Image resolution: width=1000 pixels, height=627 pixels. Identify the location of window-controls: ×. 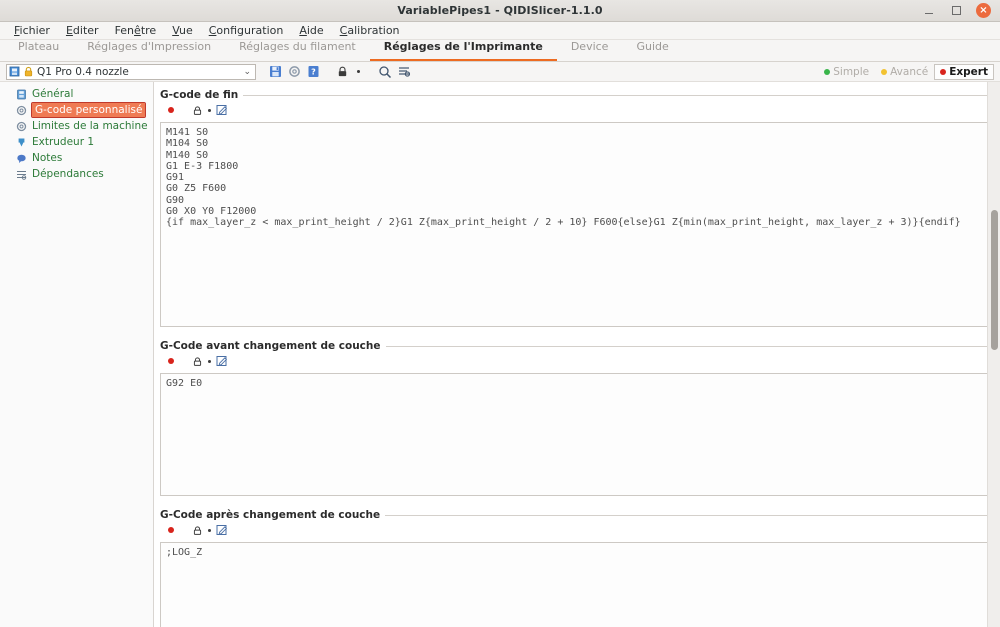
(961, 10).